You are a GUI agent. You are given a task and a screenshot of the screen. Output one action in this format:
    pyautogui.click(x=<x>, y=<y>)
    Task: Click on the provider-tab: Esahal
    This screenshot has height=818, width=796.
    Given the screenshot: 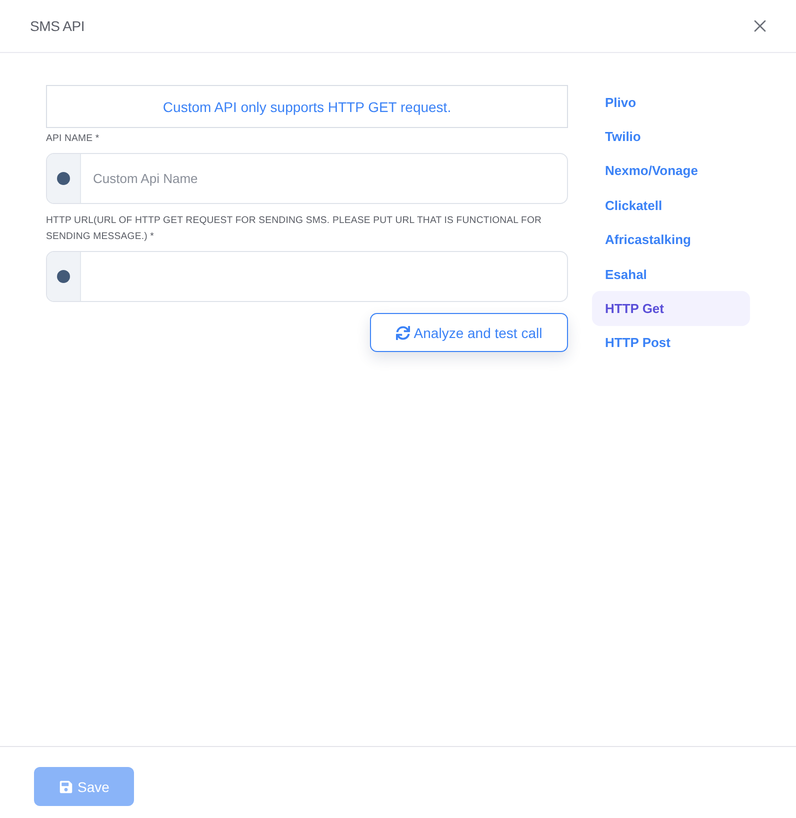 What is the action you would take?
    pyautogui.click(x=671, y=274)
    